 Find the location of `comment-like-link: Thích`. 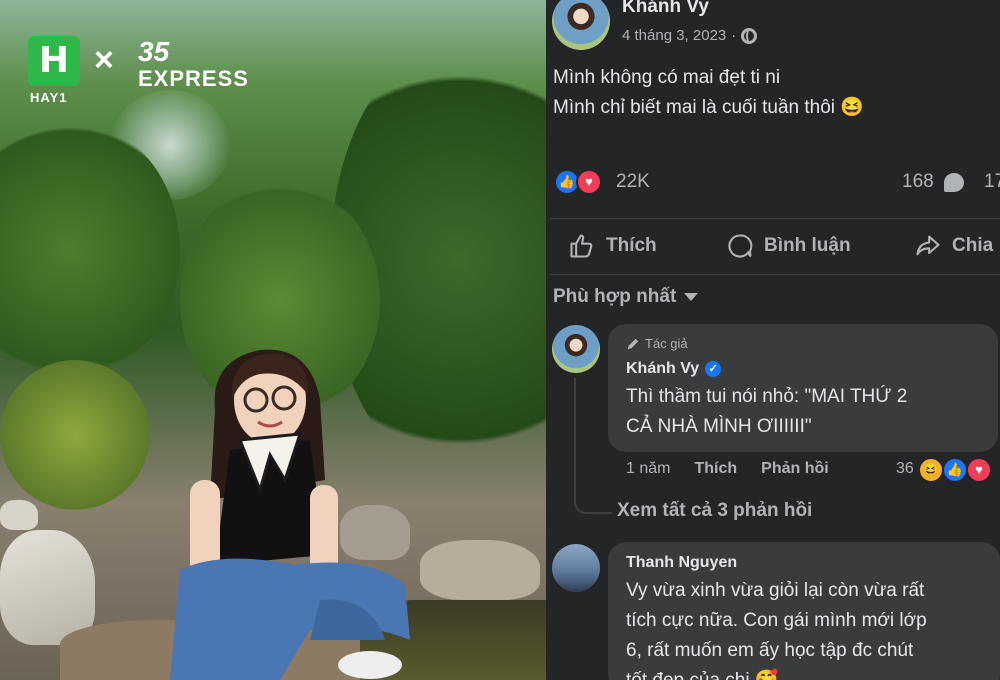

comment-like-link: Thích is located at coordinates (715, 469).